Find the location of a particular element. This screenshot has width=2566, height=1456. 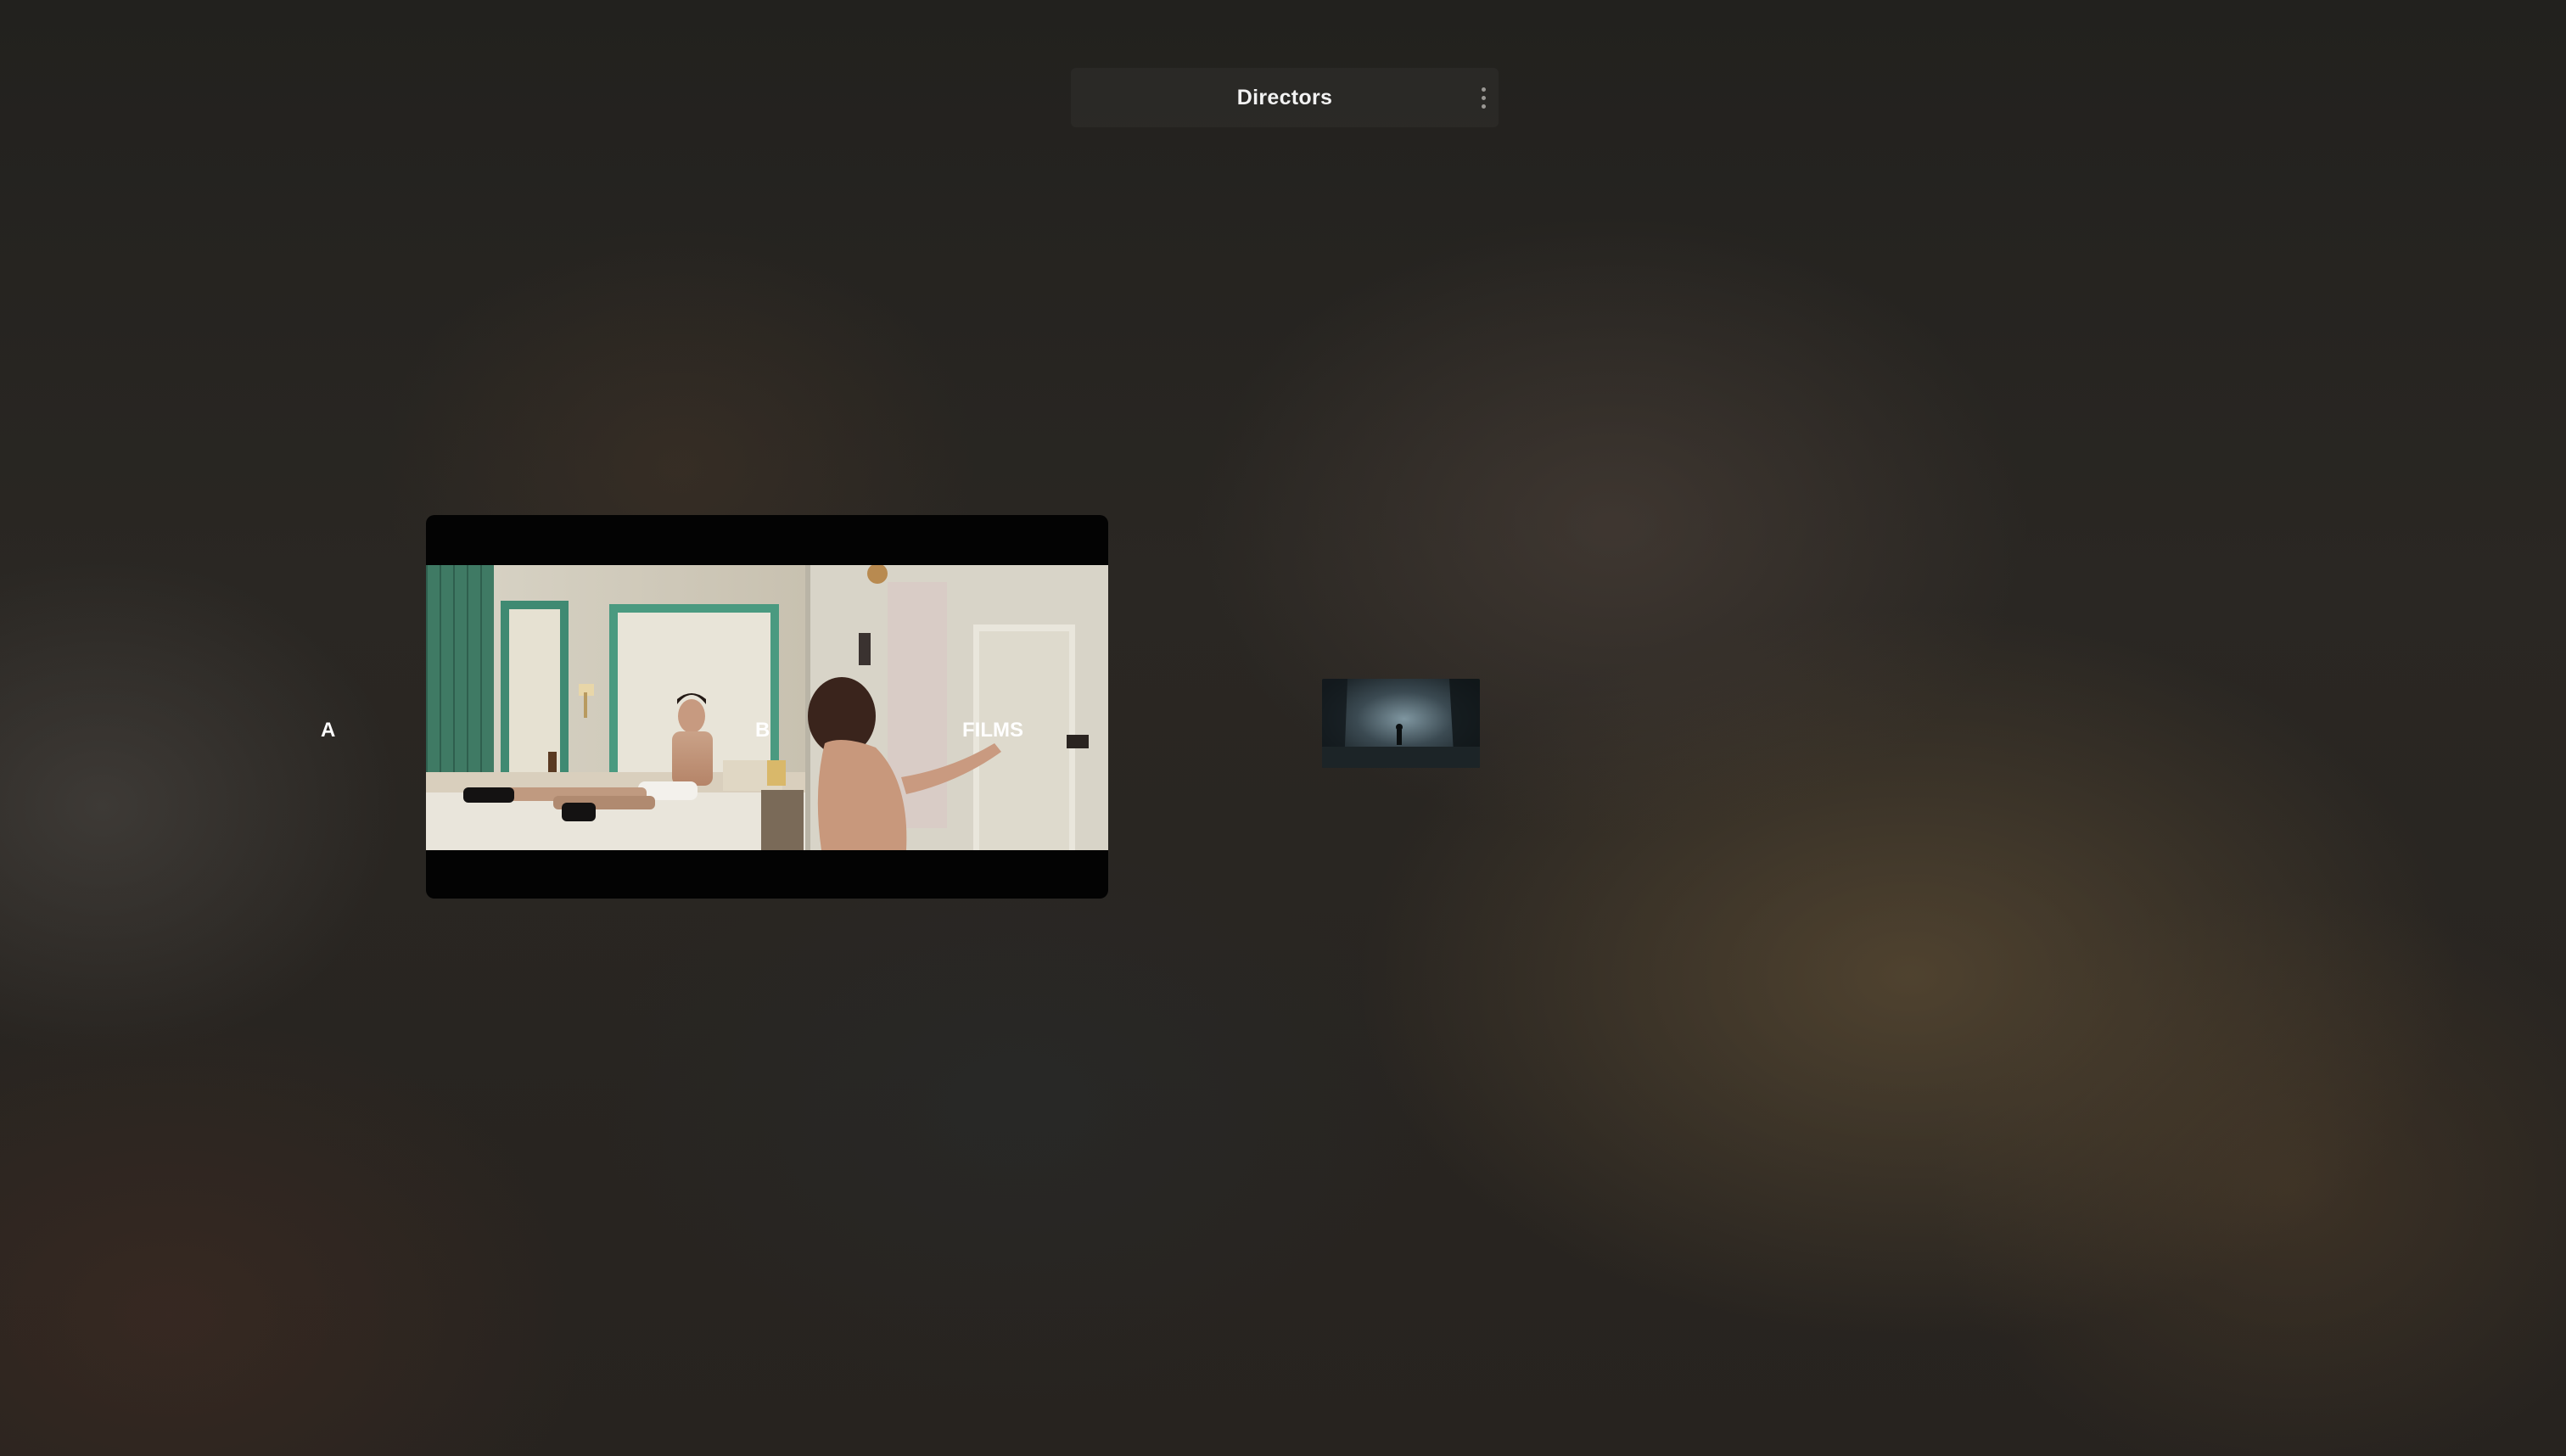

nav-label-a: A is located at coordinates (328, 730).